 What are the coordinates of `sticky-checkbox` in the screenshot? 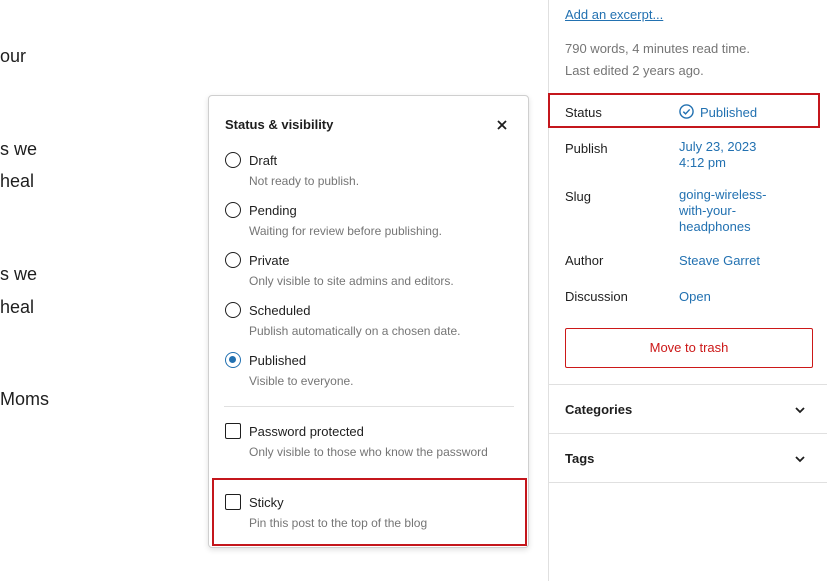 It's located at (233, 502).